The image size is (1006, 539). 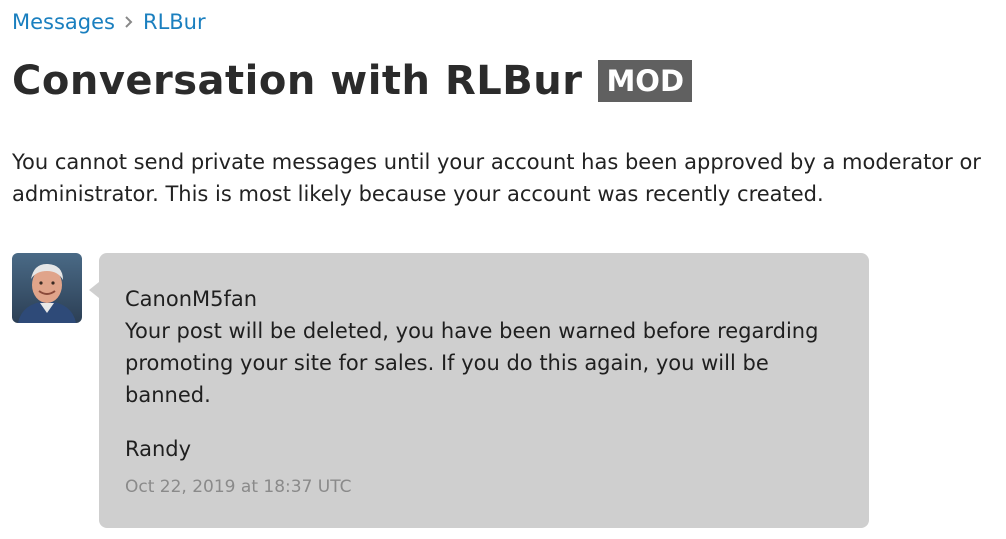 What do you see at coordinates (238, 487) in the screenshot?
I see `message-timestamp: Oct 22, 2019 at 18:37 UTC` at bounding box center [238, 487].